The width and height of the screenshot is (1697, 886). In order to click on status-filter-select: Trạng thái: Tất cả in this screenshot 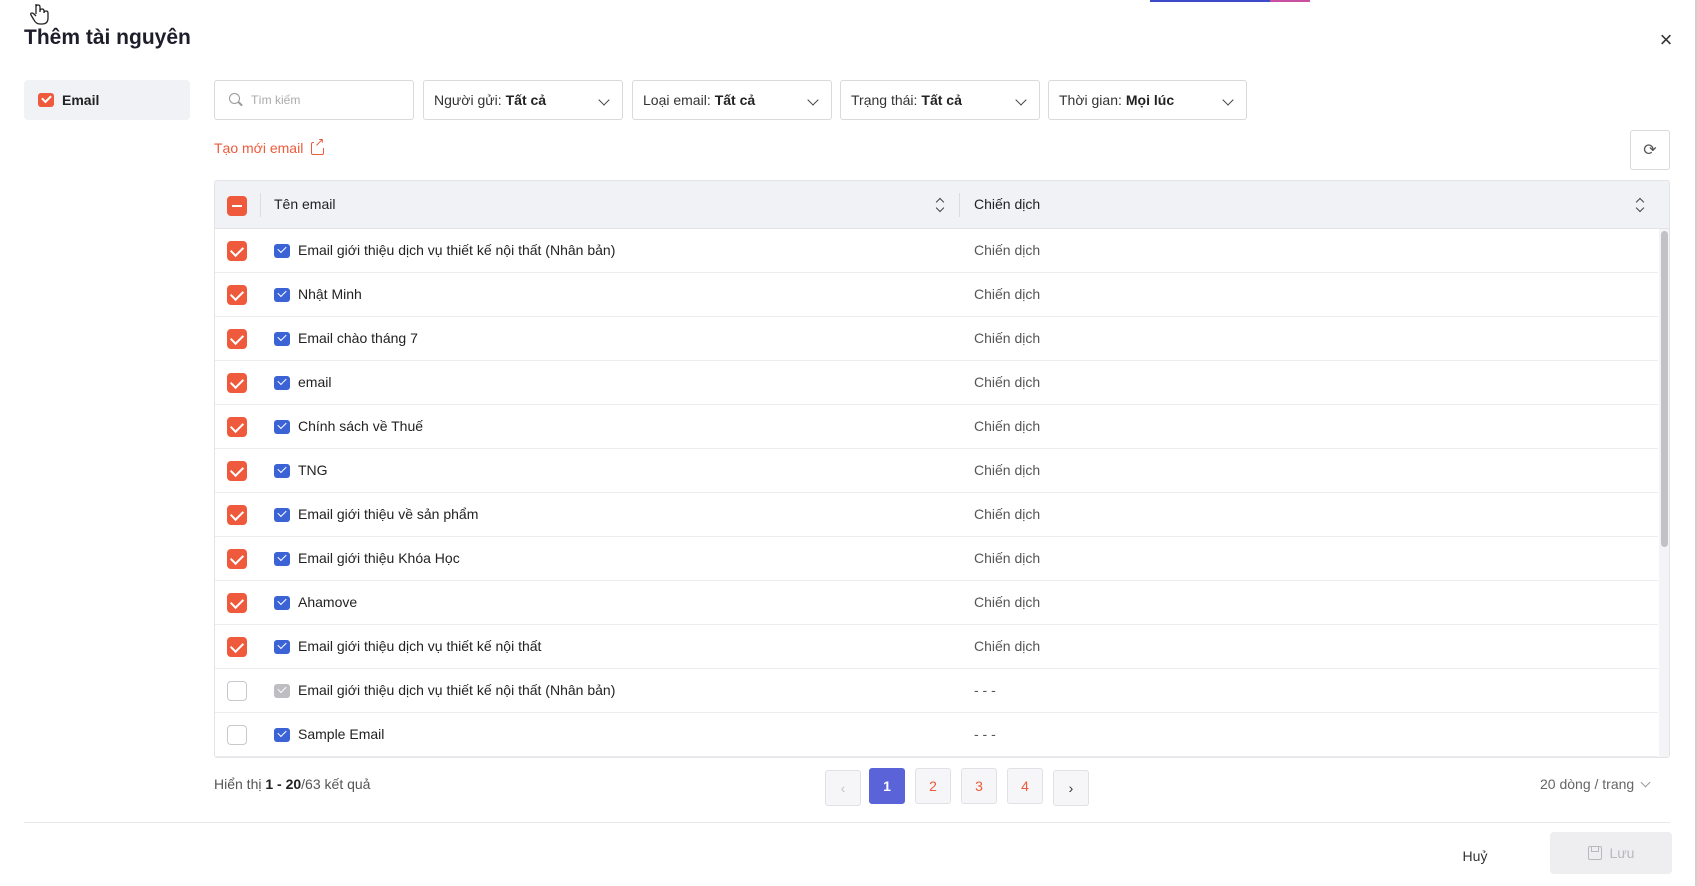, I will do `click(940, 100)`.